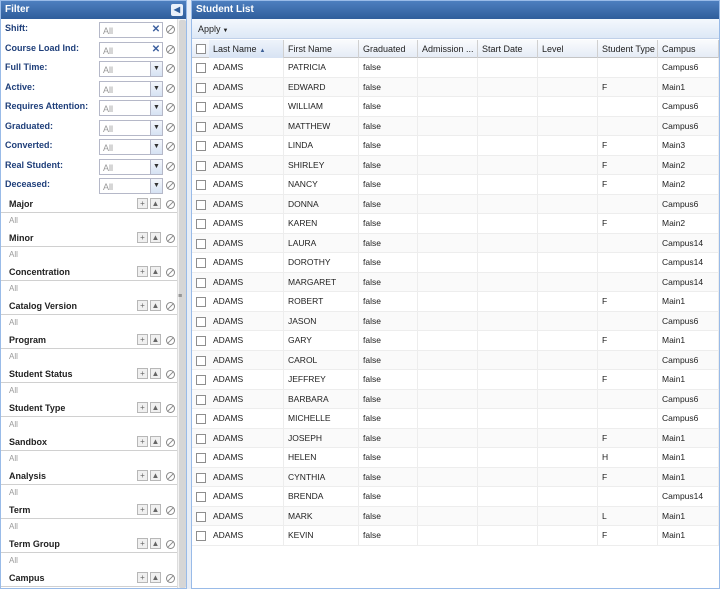 Image resolution: width=720 pixels, height=589 pixels. Describe the element at coordinates (455, 224) in the screenshot. I see `table-row: ADAMS KAREN false F Main2` at that location.